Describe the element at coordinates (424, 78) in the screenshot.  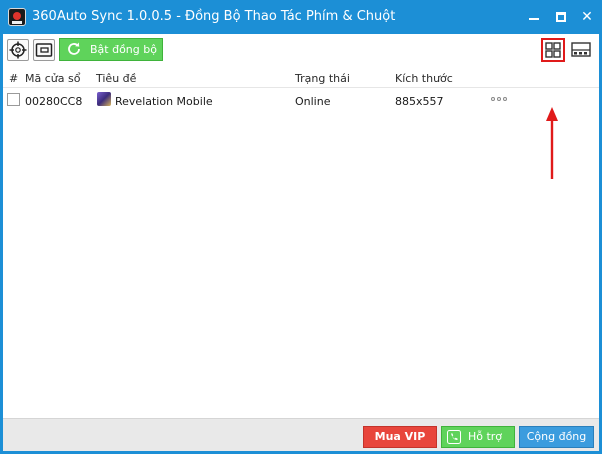
I see `column-header-size: Kích thước` at that location.